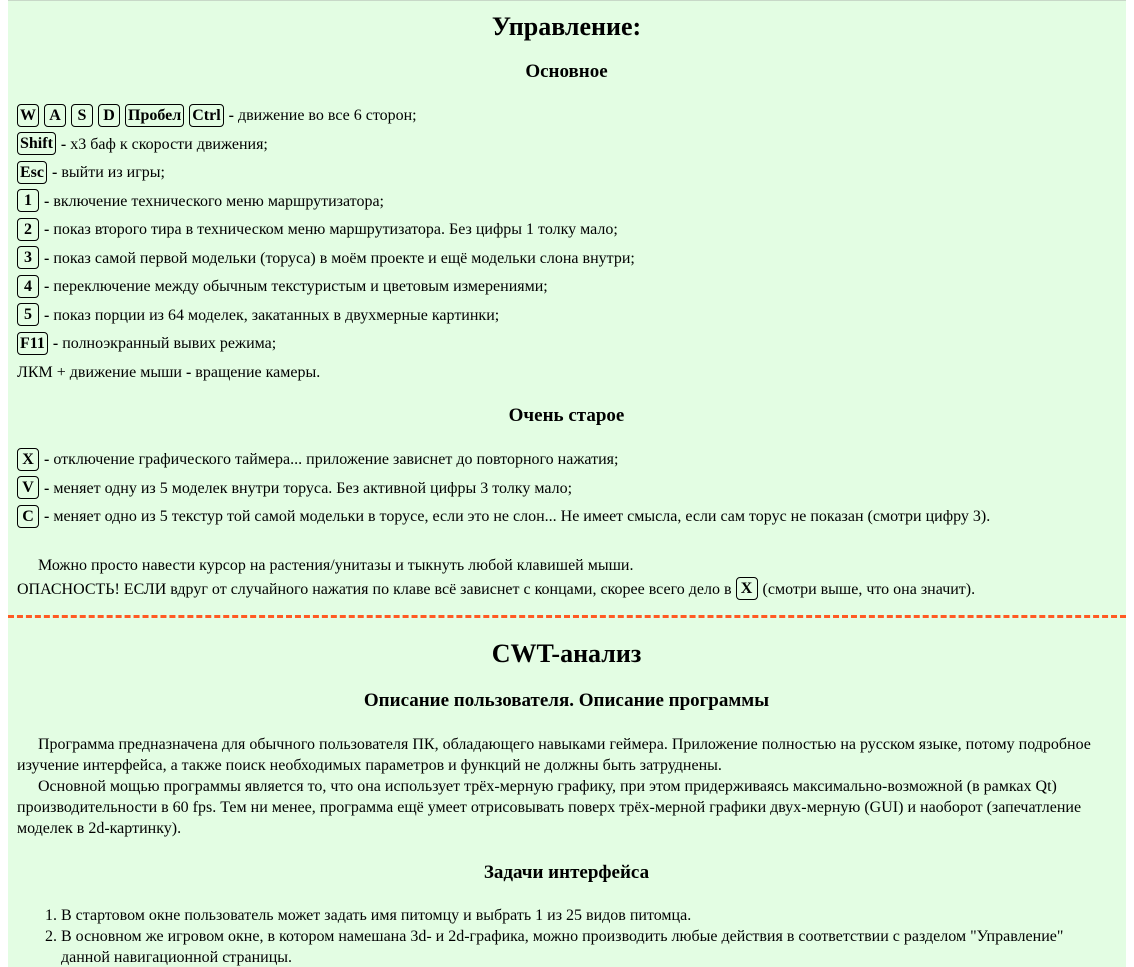 This screenshot has height=967, width=1134. What do you see at coordinates (327, 115) in the screenshot?
I see `movement-description: движение во все 6 сторон;` at bounding box center [327, 115].